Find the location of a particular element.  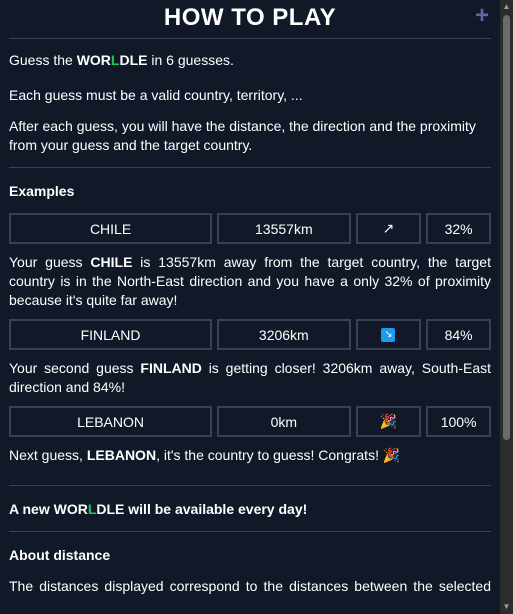

south-east-arrow-icon: ↘ is located at coordinates (388, 334).